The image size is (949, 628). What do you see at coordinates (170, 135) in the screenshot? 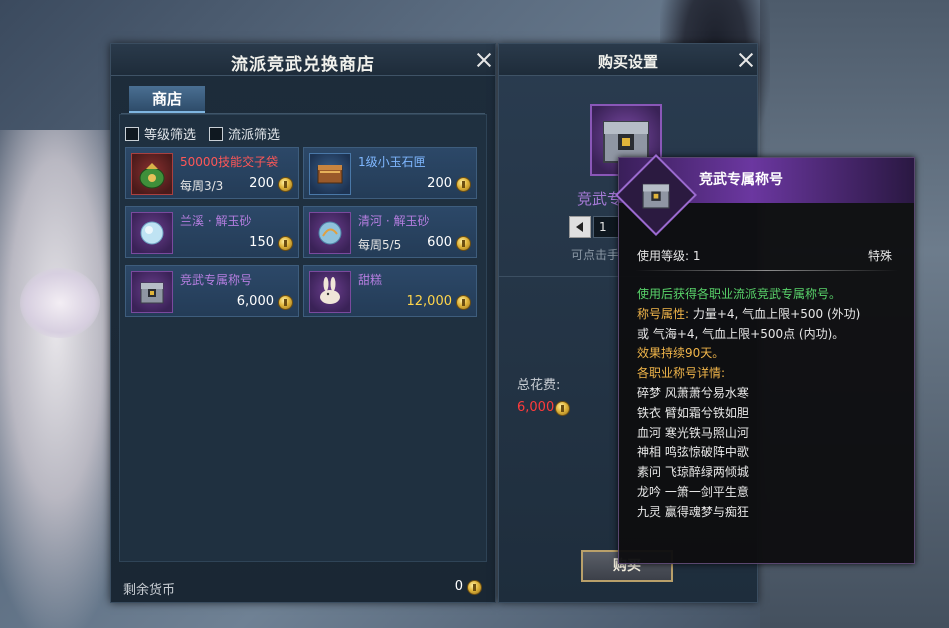
I see `filter-level-label: 等级筛选` at bounding box center [170, 135].